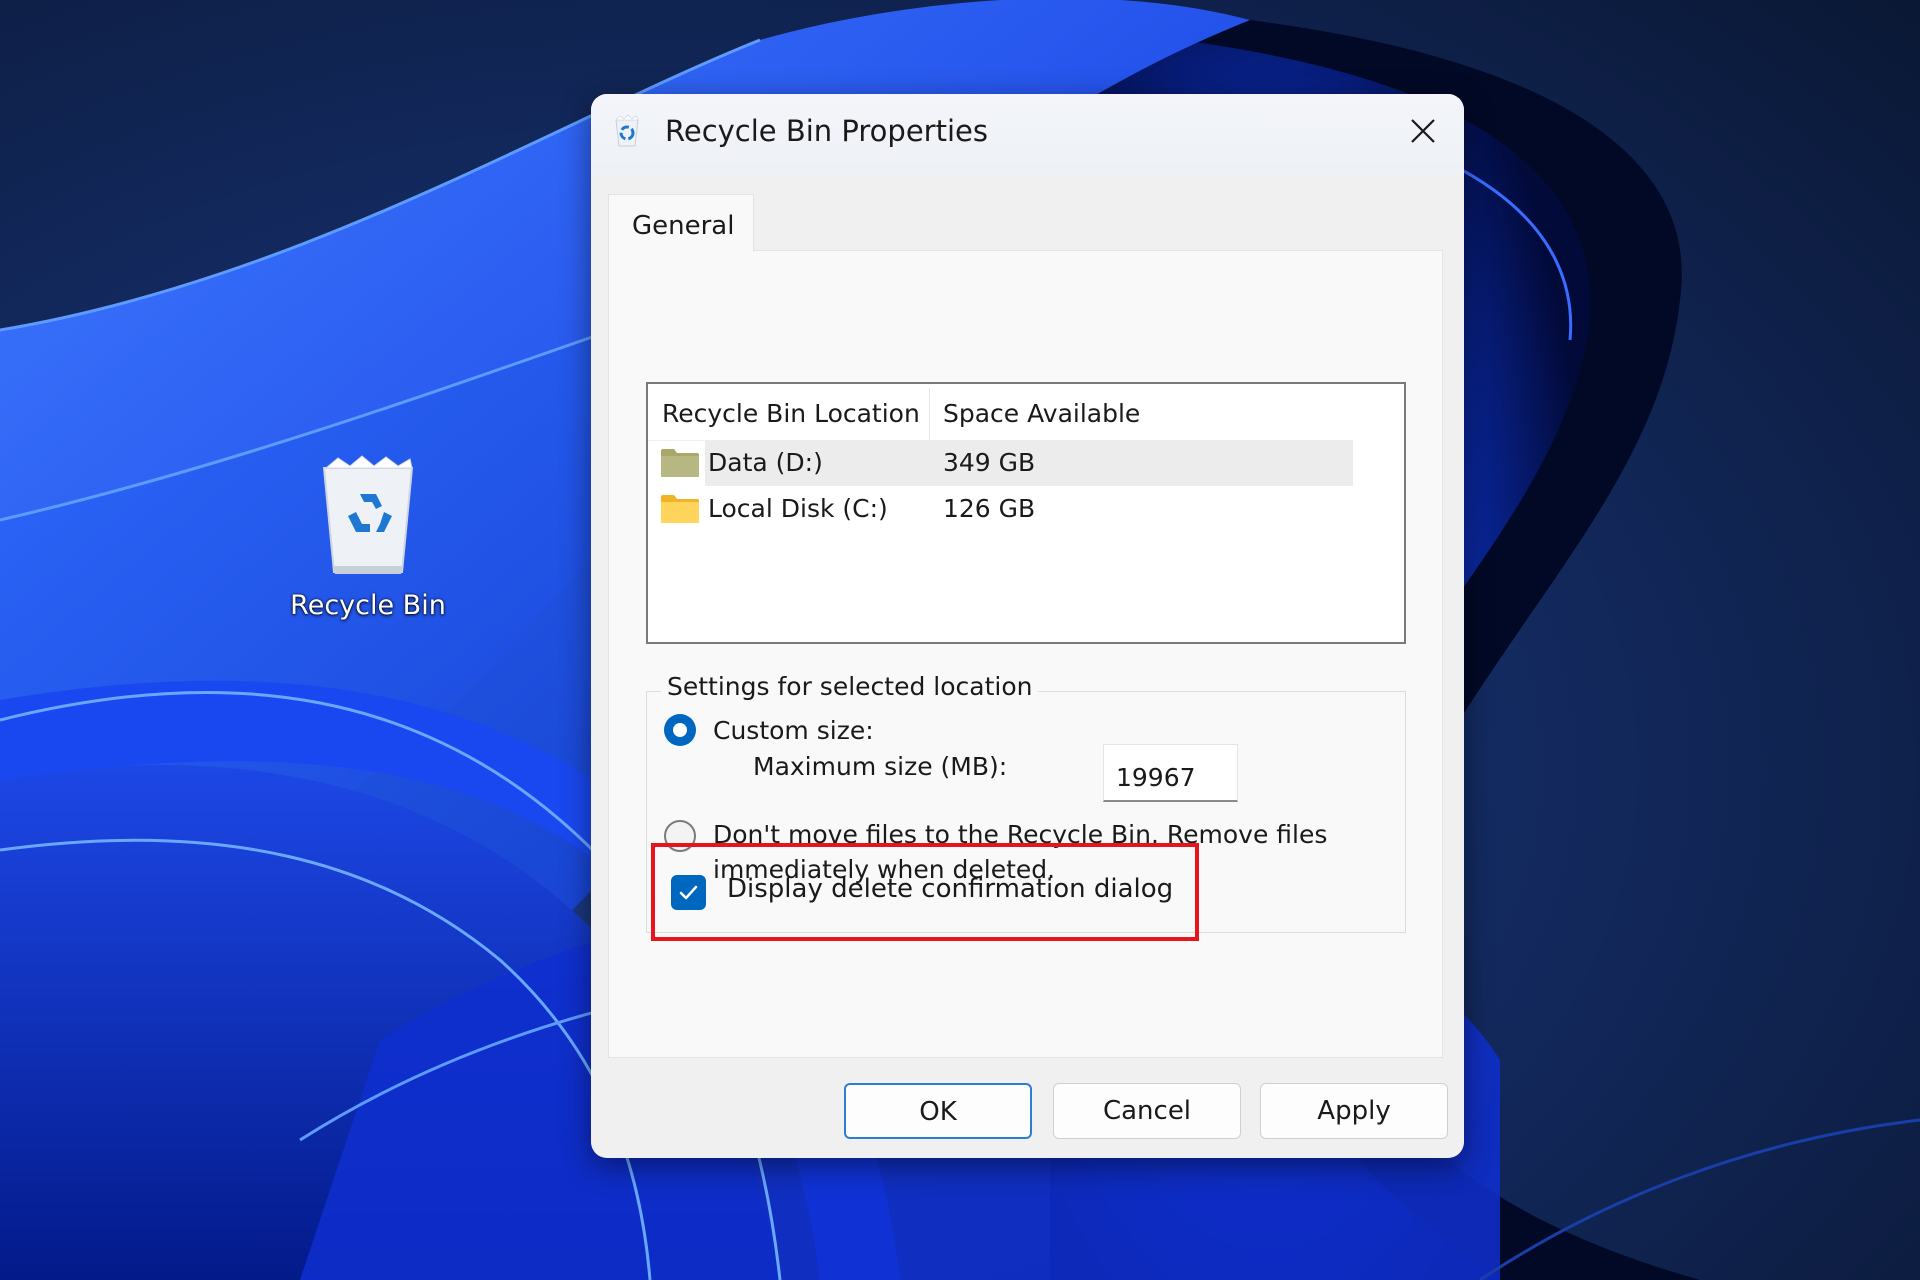  I want to click on apply-button: Apply, so click(1354, 1111).